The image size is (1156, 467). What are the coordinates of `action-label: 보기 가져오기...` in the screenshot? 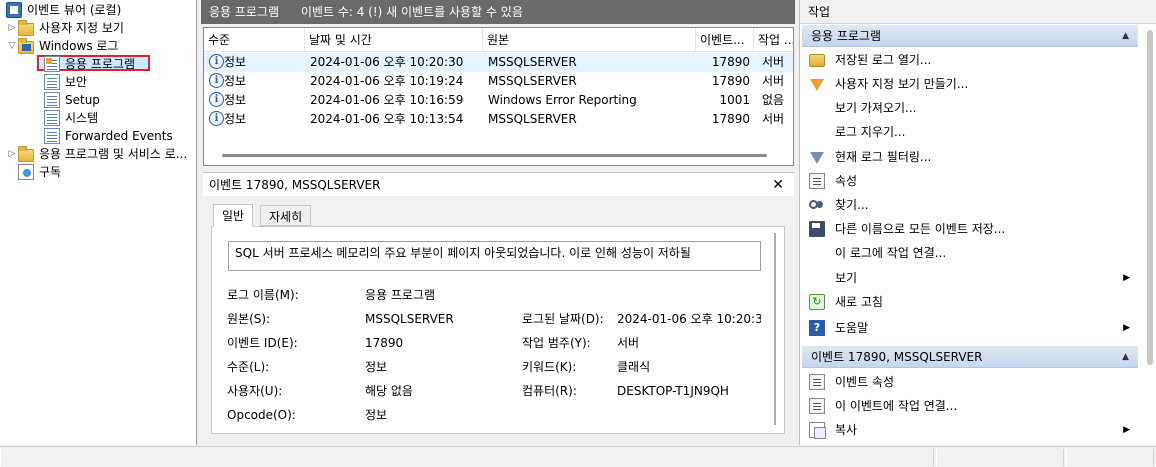 It's located at (876, 108).